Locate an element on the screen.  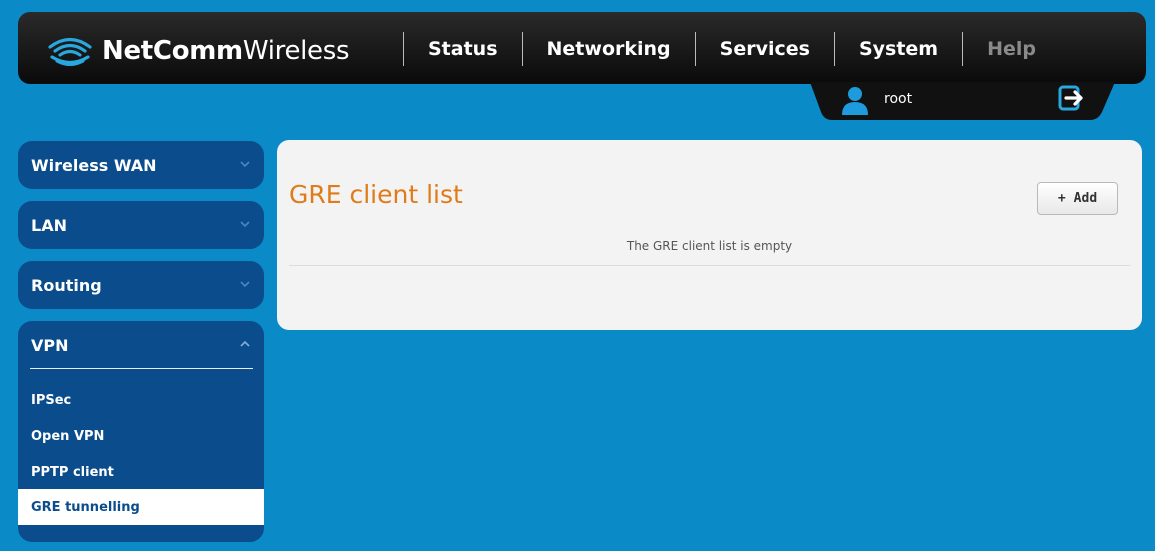
page-title: GRE client list is located at coordinates (376, 194).